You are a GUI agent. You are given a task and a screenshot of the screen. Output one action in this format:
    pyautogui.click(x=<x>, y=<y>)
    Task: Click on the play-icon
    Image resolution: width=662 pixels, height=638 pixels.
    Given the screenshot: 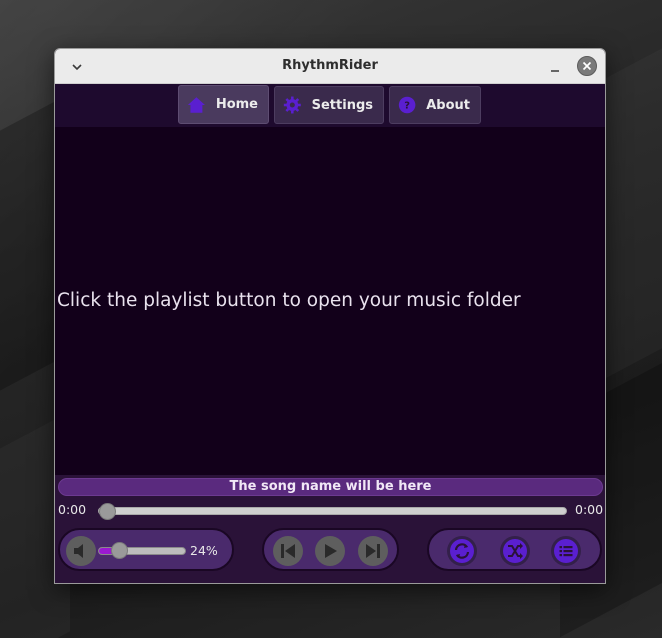 What is the action you would take?
    pyautogui.click(x=331, y=551)
    